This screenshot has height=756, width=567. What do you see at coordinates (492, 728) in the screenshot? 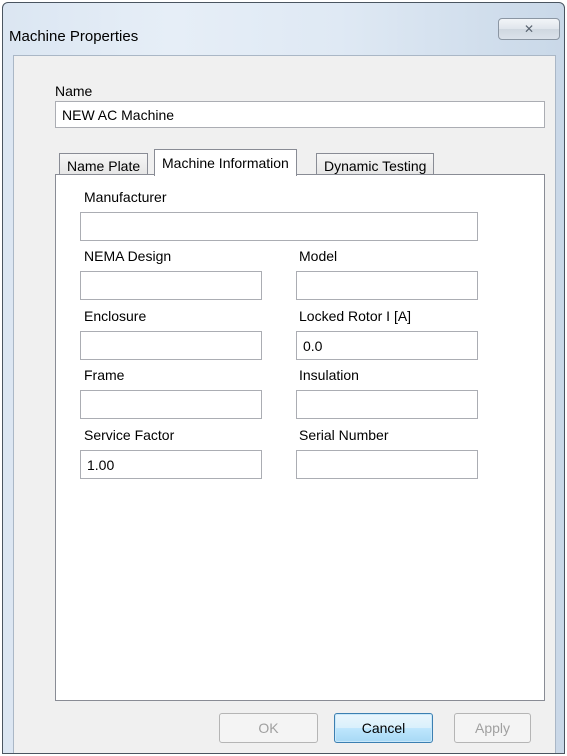
I see `apply-button: Apply` at bounding box center [492, 728].